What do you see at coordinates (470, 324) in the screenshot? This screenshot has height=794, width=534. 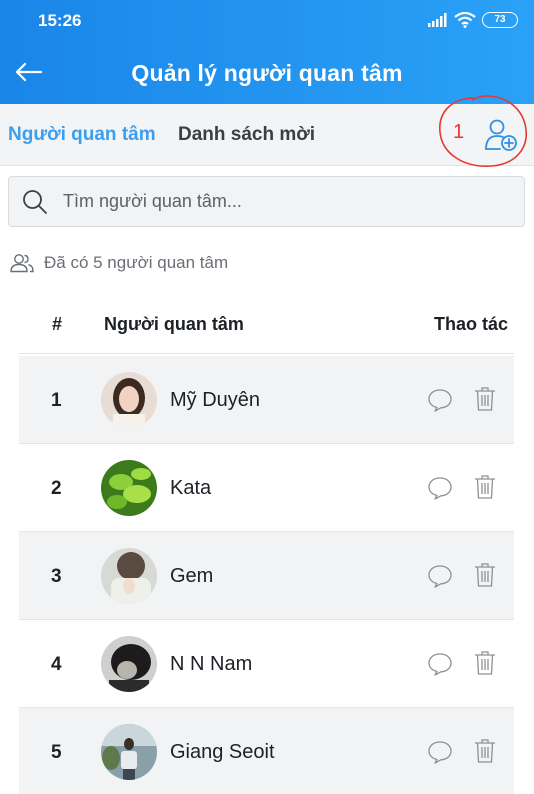 I see `column-actions: Thao tác` at bounding box center [470, 324].